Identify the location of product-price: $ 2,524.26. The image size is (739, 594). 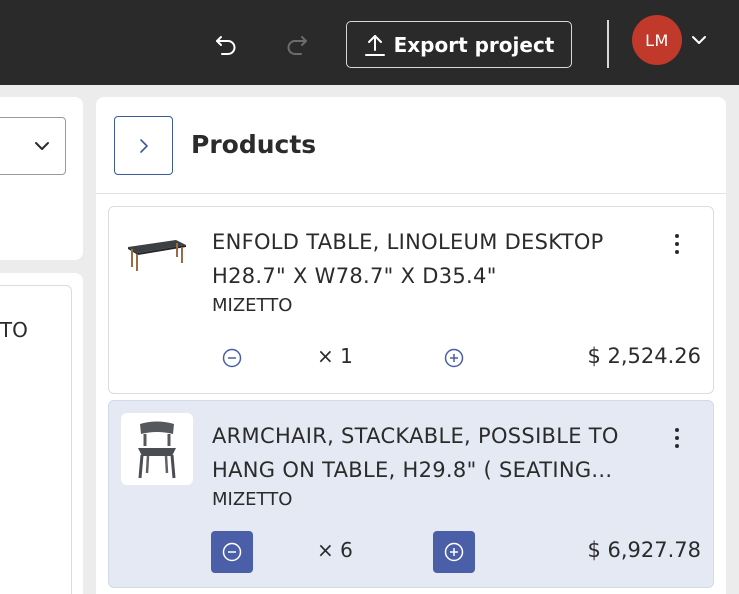
(644, 356).